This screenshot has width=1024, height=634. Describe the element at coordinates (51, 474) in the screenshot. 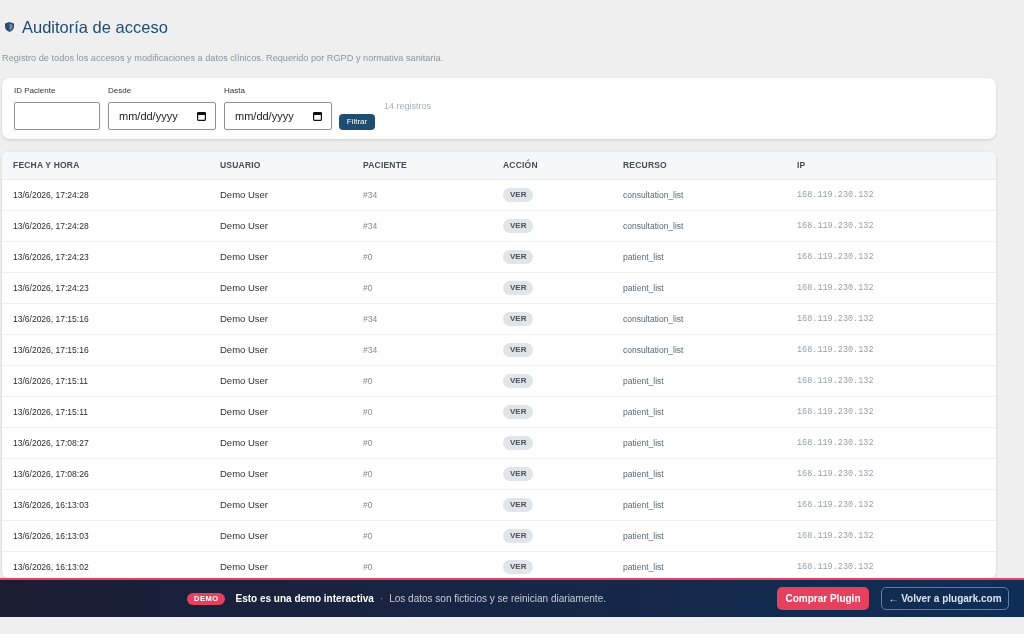

I see `table-cell: 13/6/2026, 17:08:26` at that location.